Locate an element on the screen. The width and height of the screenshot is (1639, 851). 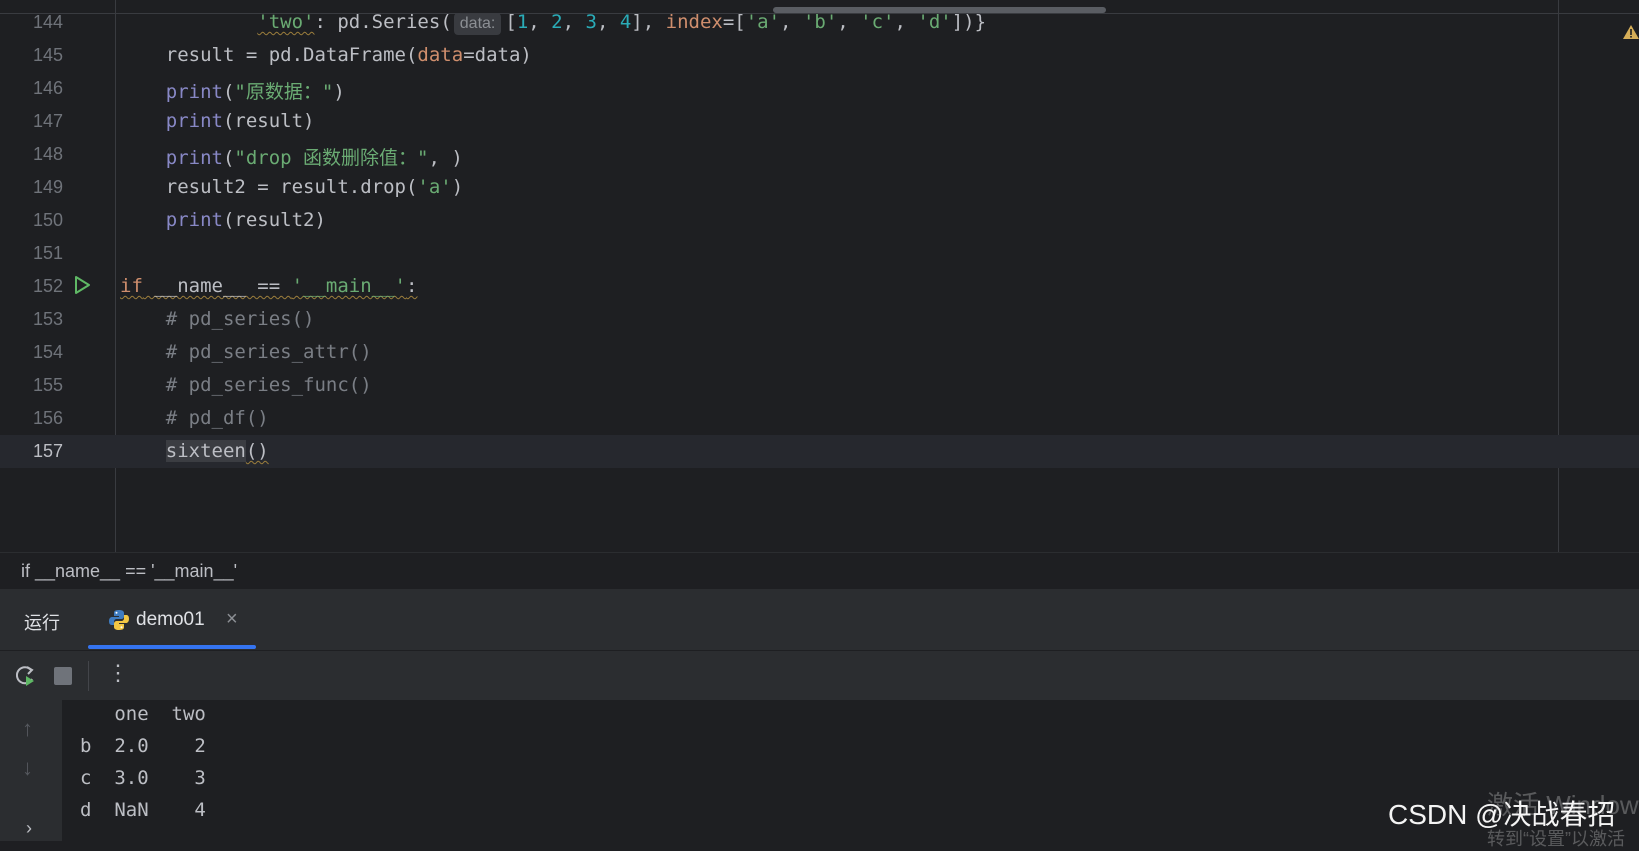
code-token: # pd_series_attr() is located at coordinates (268, 352).